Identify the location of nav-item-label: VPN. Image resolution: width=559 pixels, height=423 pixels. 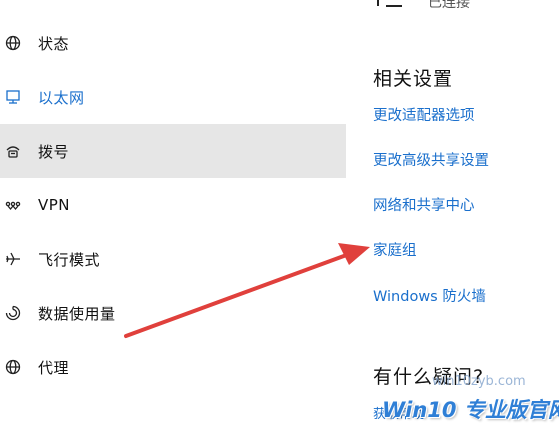
(54, 205).